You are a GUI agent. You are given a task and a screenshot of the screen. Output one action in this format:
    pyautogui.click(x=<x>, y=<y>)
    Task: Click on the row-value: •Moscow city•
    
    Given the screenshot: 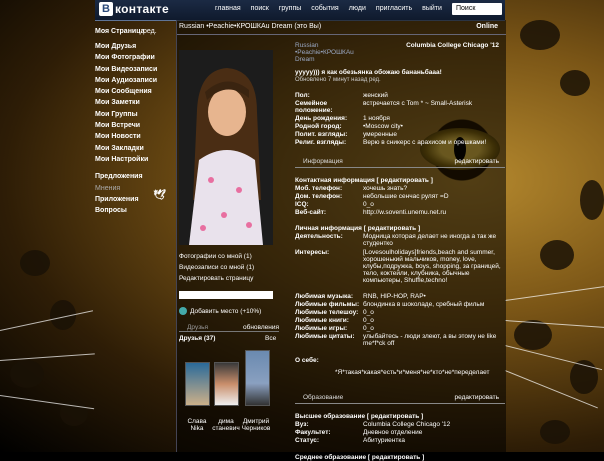 What is the action you would take?
    pyautogui.click(x=383, y=126)
    